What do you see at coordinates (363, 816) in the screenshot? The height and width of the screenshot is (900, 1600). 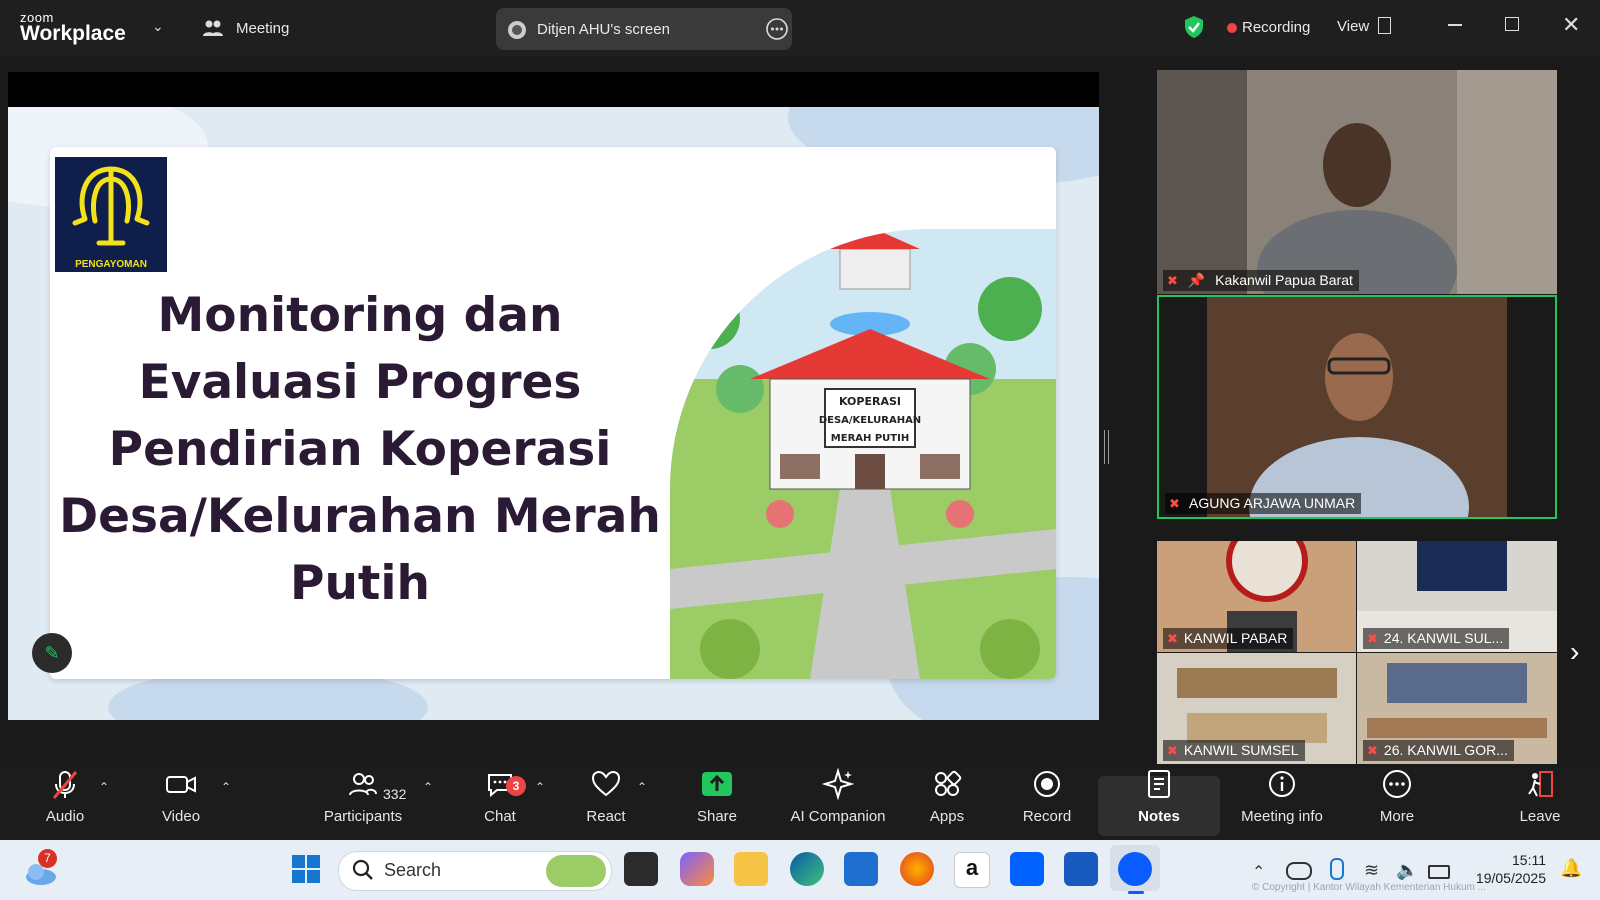 I see `participants-label: Participants` at bounding box center [363, 816].